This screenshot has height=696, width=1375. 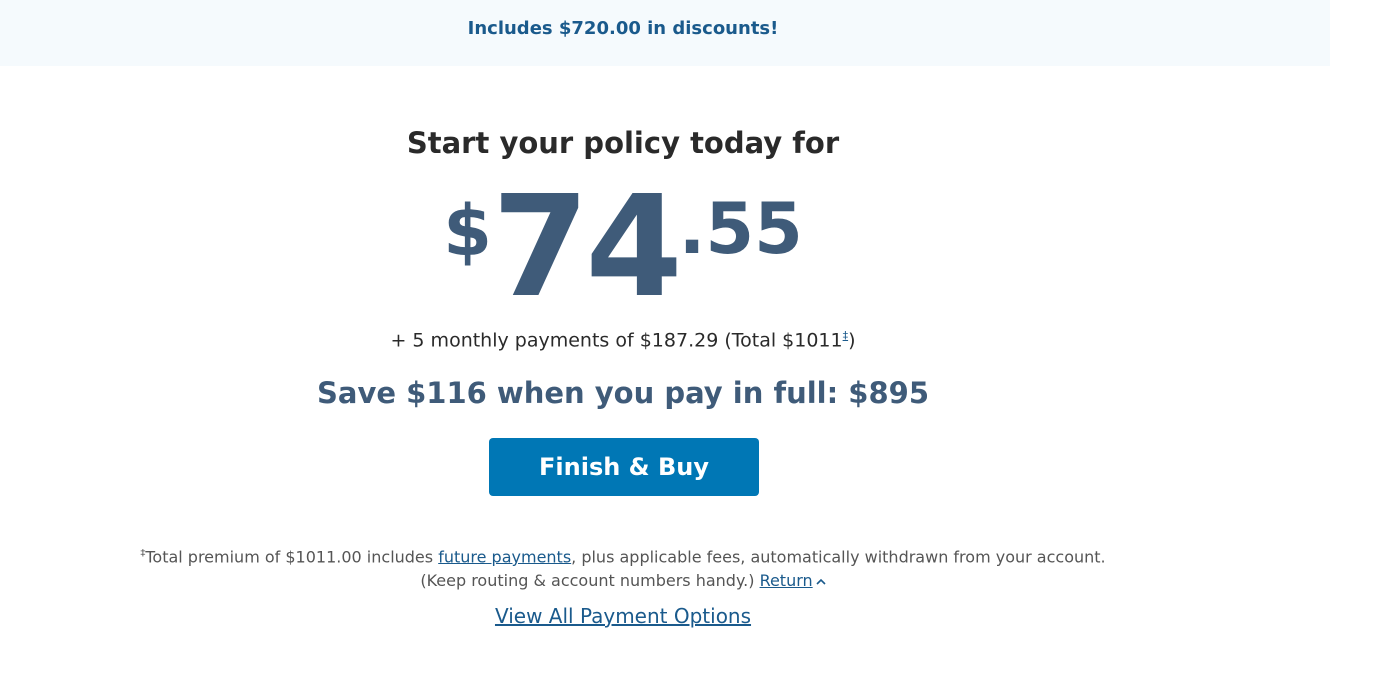 I want to click on view-all-payment-options: View All Payment Options, so click(x=623, y=616).